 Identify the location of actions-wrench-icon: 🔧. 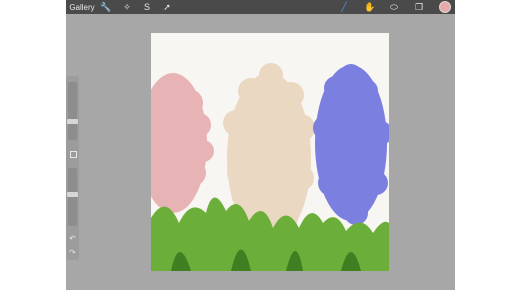
(106, 7).